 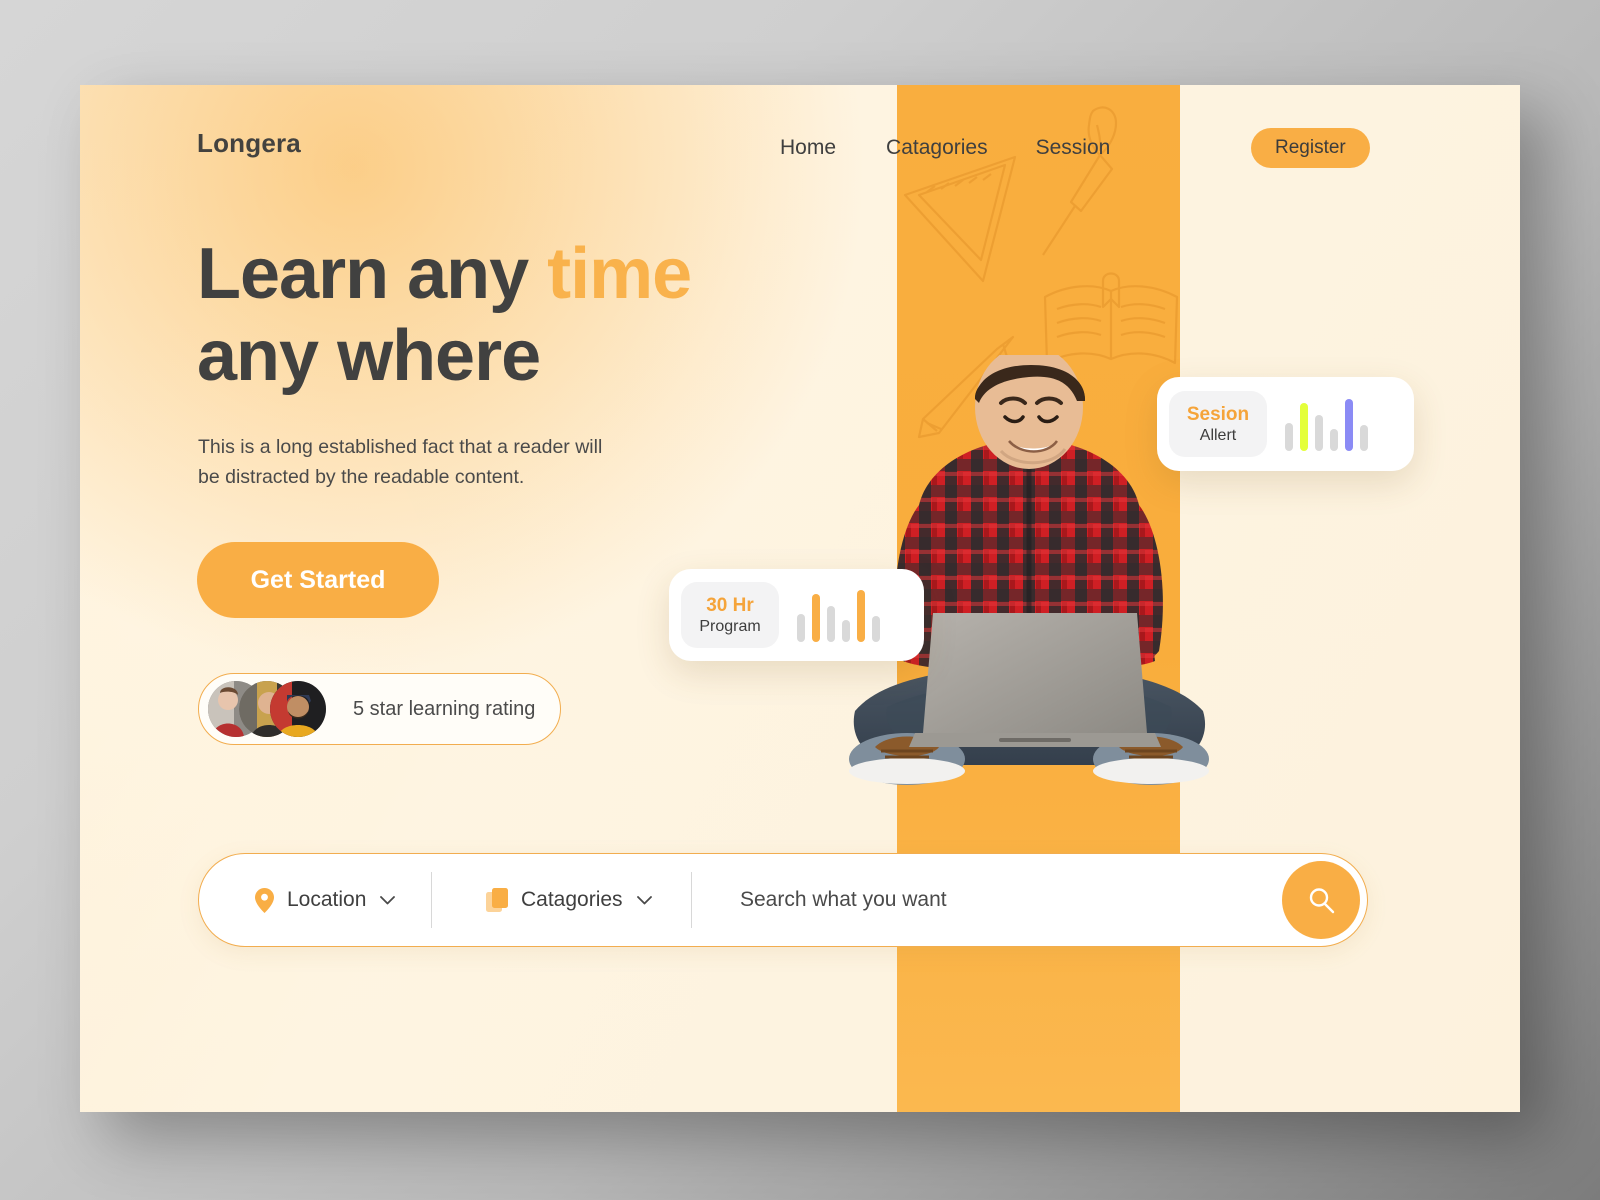 What do you see at coordinates (327, 899) in the screenshot?
I see `location-label: Location` at bounding box center [327, 899].